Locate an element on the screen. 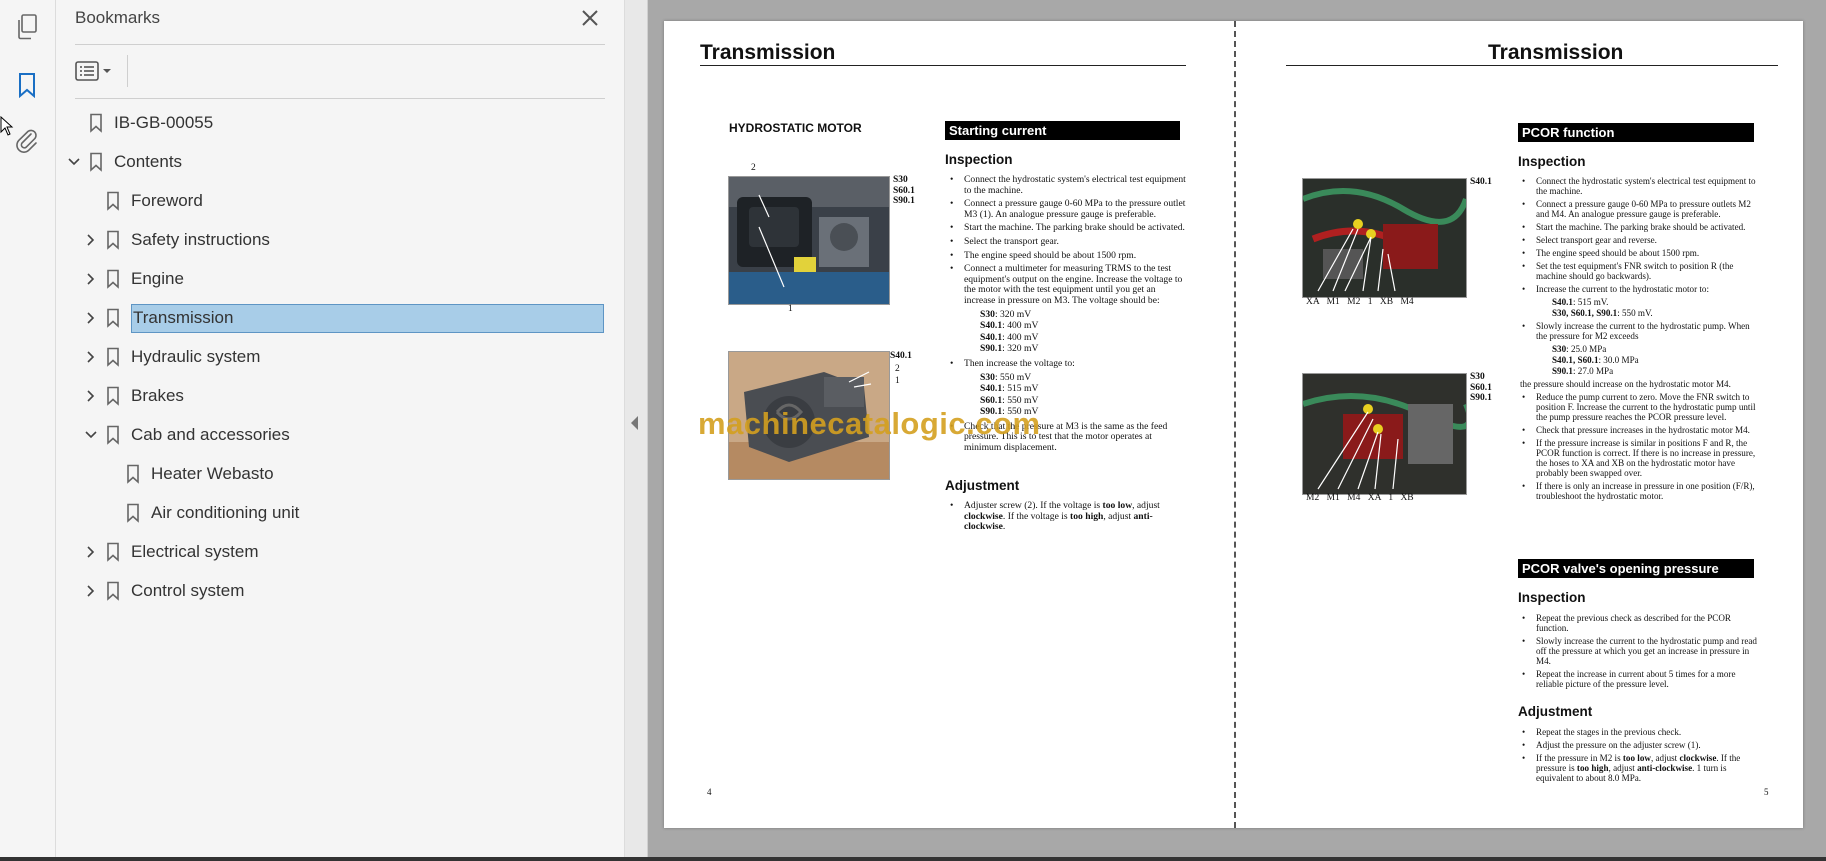  bookmark-label: Control system is located at coordinates (188, 590).